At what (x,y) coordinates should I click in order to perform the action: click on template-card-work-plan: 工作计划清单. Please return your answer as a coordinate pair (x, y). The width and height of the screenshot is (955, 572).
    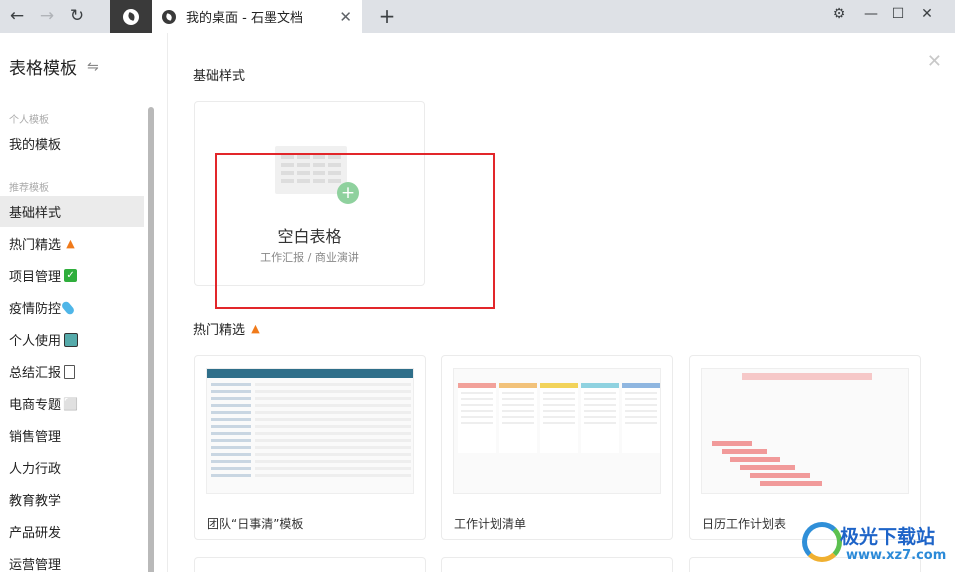
    Looking at the image, I should click on (557, 447).